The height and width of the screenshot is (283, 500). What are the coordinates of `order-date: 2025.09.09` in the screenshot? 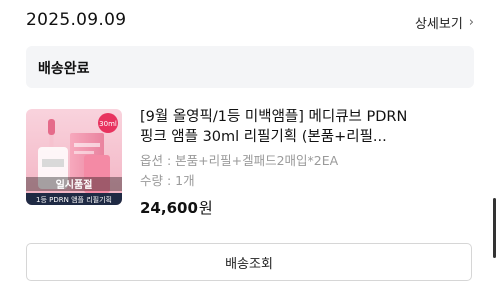 It's located at (76, 20).